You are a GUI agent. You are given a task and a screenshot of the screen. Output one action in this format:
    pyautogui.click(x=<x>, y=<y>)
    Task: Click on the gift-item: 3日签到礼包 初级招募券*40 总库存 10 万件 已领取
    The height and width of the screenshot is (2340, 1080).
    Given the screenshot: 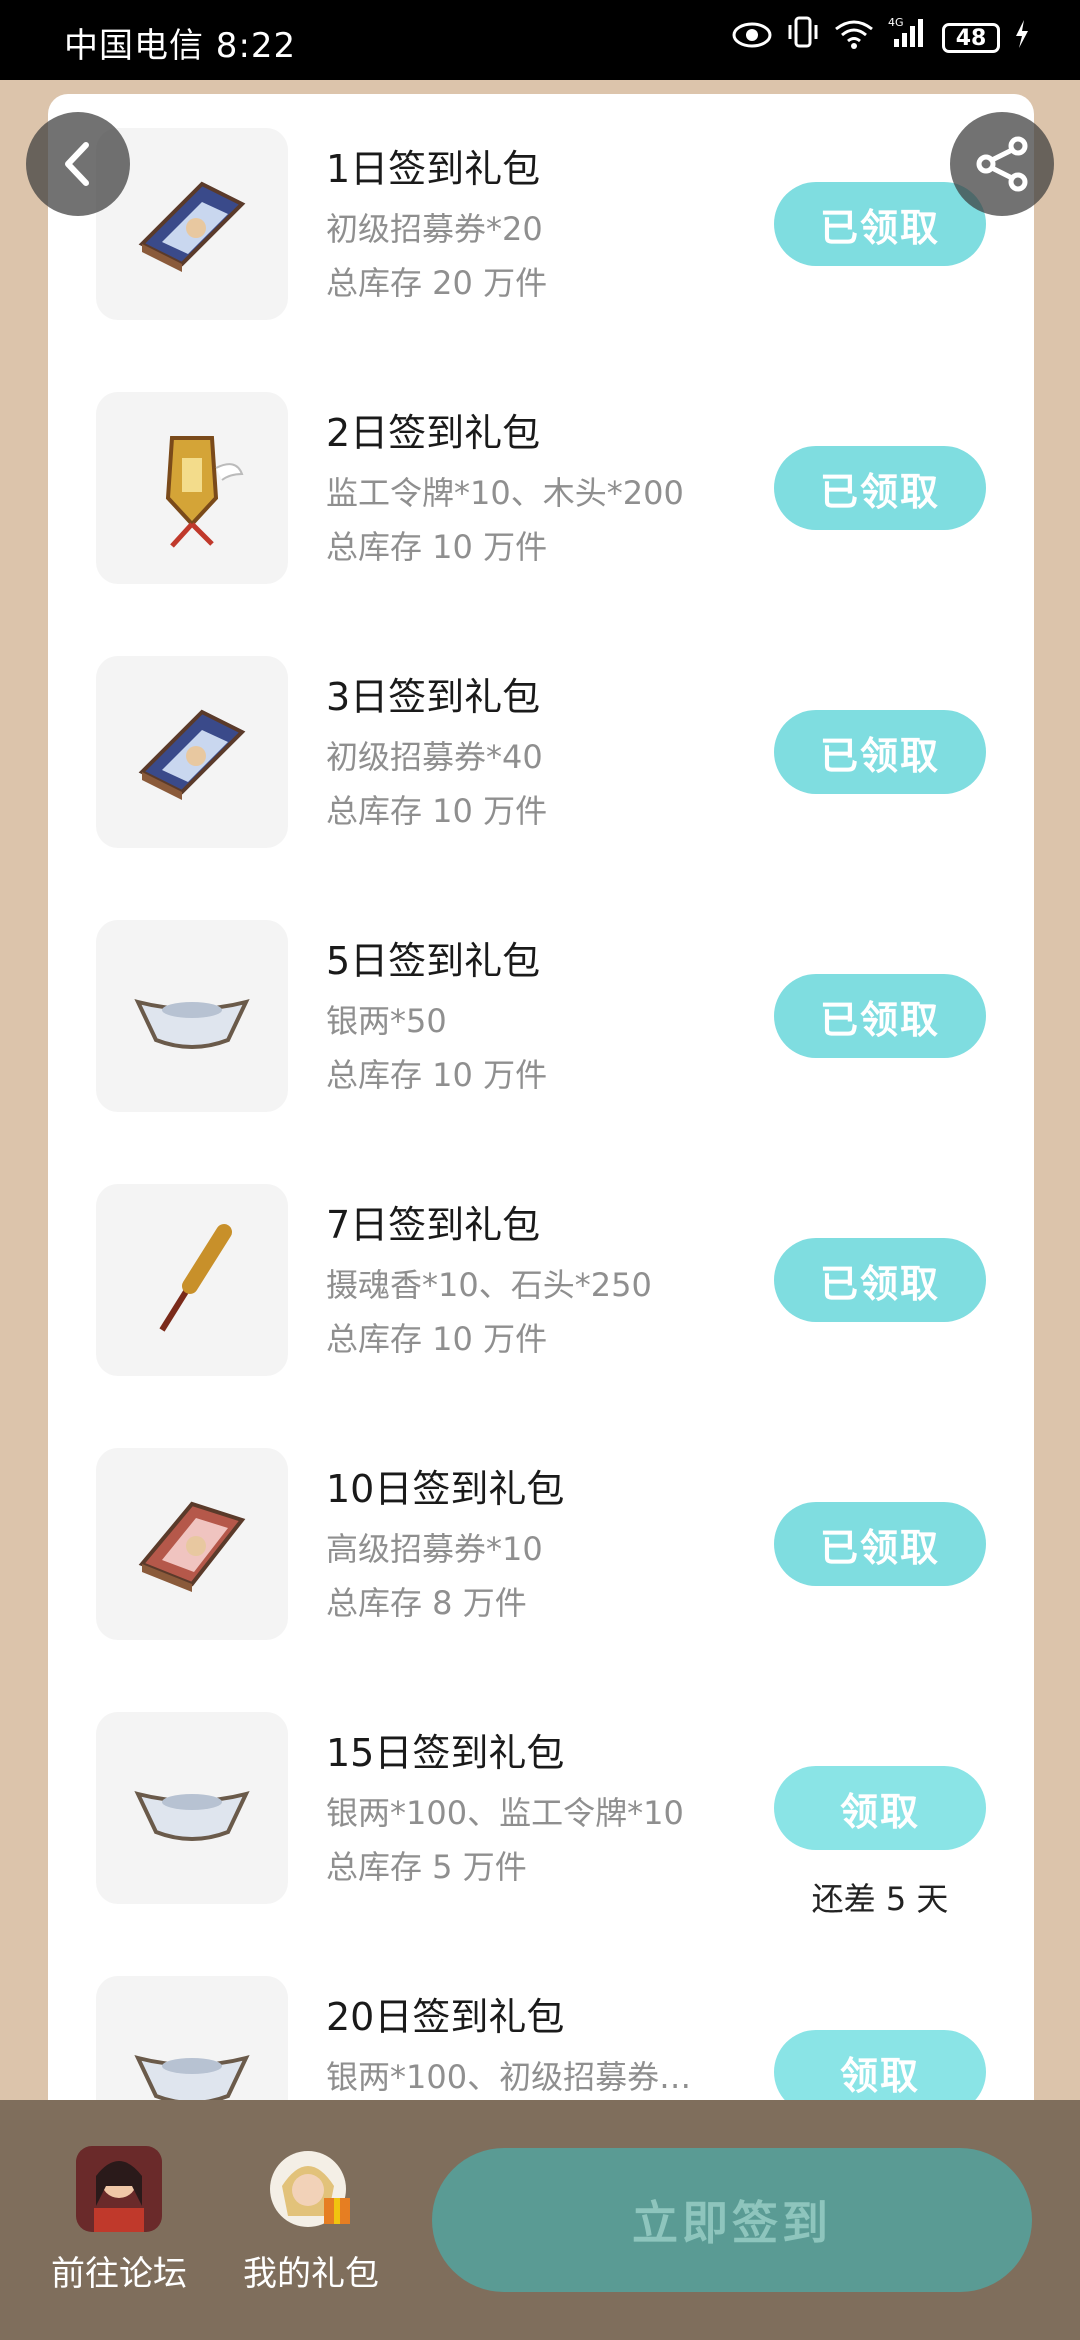 What is the action you would take?
    pyautogui.click(x=541, y=735)
    